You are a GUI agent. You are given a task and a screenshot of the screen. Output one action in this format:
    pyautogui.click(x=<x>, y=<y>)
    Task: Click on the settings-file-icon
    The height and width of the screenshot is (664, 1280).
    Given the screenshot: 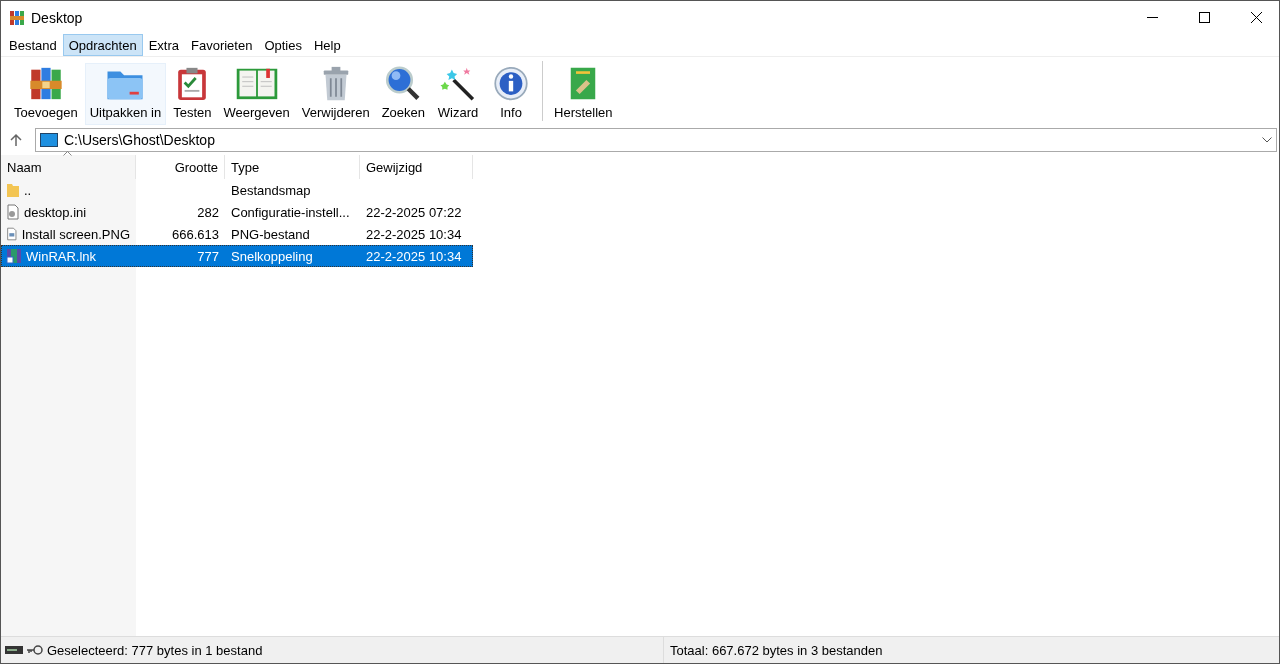 What is the action you would take?
    pyautogui.click(x=13, y=212)
    